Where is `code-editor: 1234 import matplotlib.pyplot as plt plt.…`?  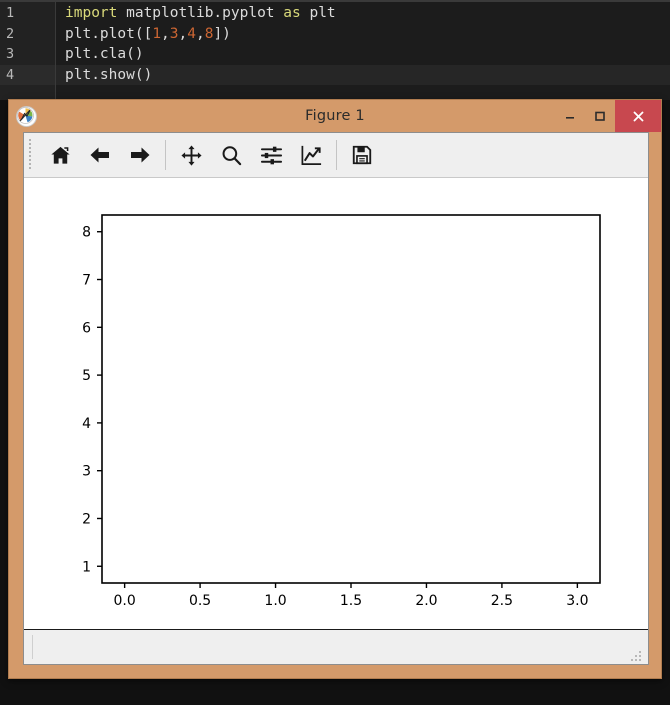
code-editor: 1234 import matplotlib.pyplot as plt plt.… is located at coordinates (335, 50).